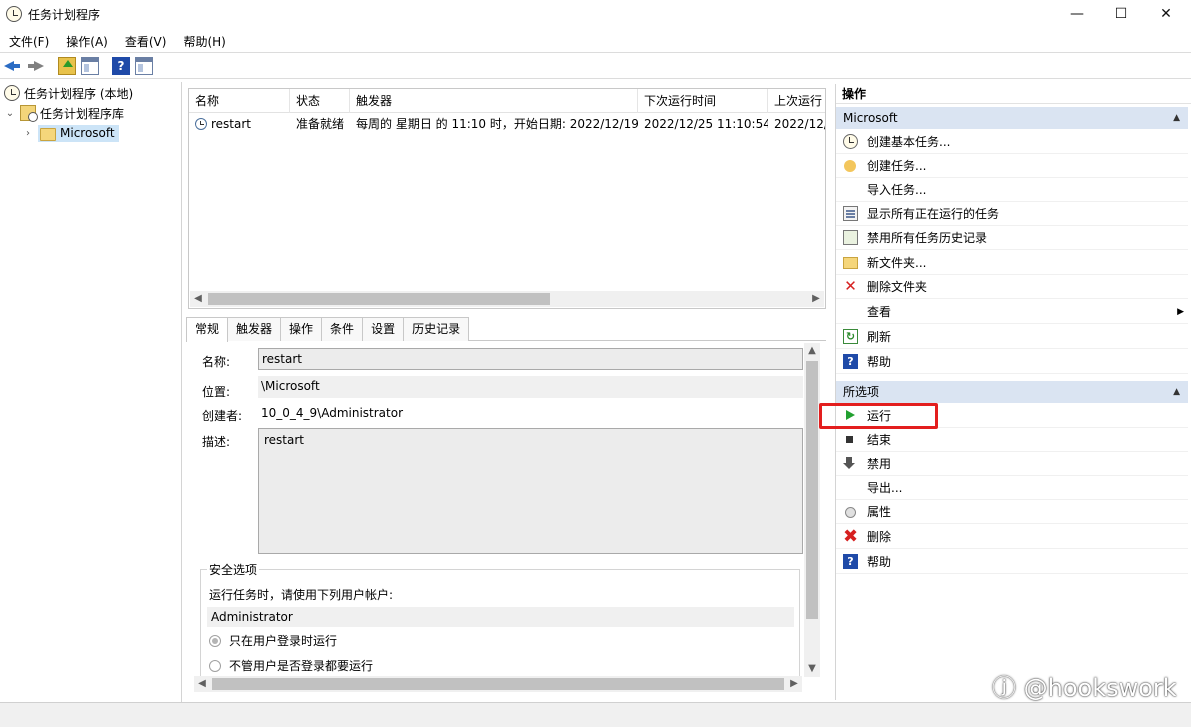 This screenshot has width=1191, height=727. Describe the element at coordinates (1012, 118) in the screenshot. I see `section-header-microsoft: Microsoft ▲` at that location.